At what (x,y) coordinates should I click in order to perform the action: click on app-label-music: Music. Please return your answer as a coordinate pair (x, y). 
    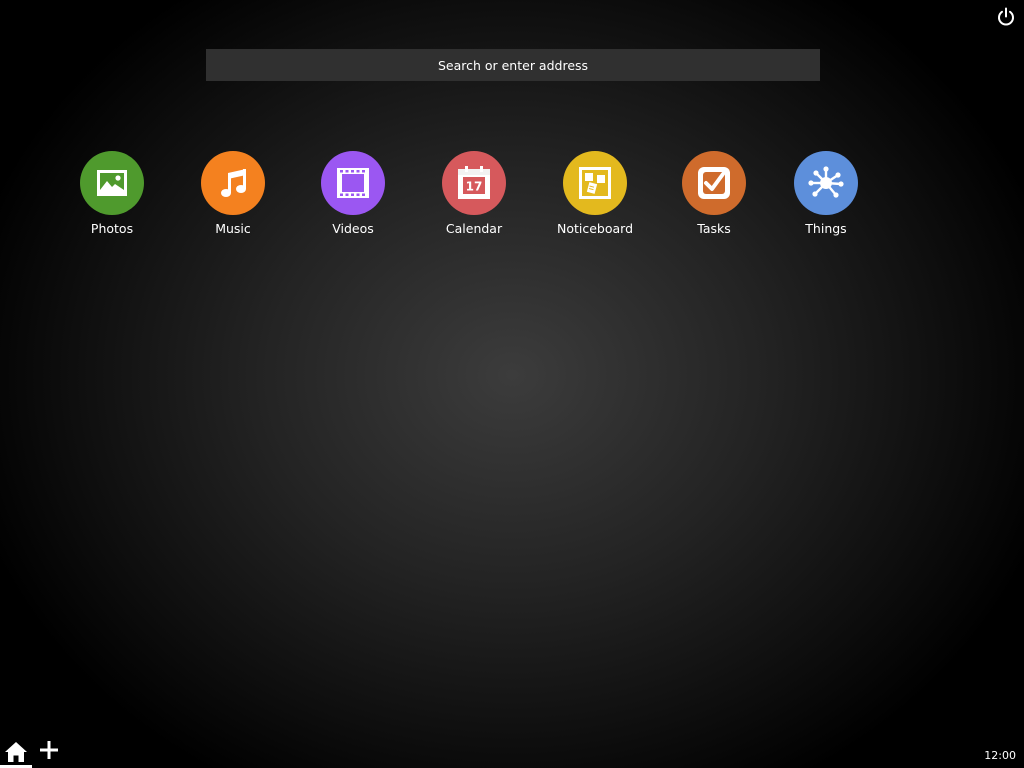
    Looking at the image, I should click on (233, 228).